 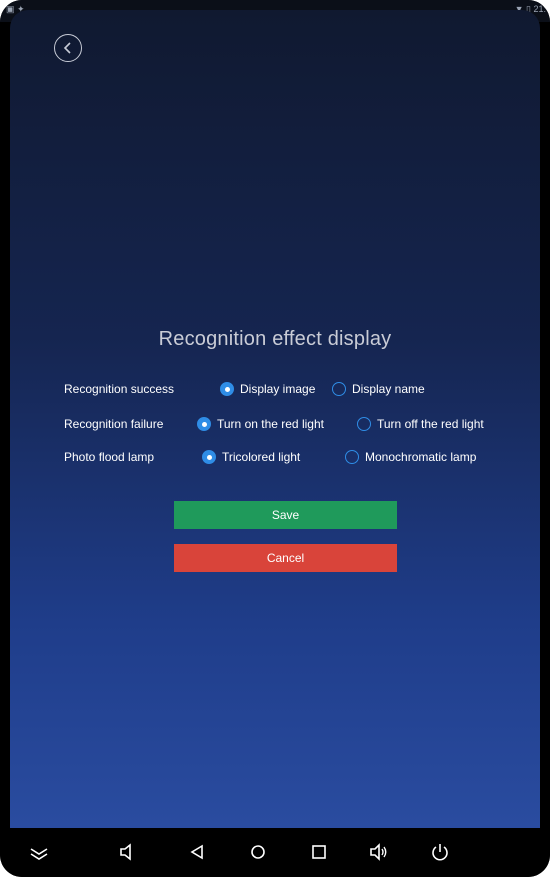 I want to click on radio-display-image: Display image, so click(x=267, y=389).